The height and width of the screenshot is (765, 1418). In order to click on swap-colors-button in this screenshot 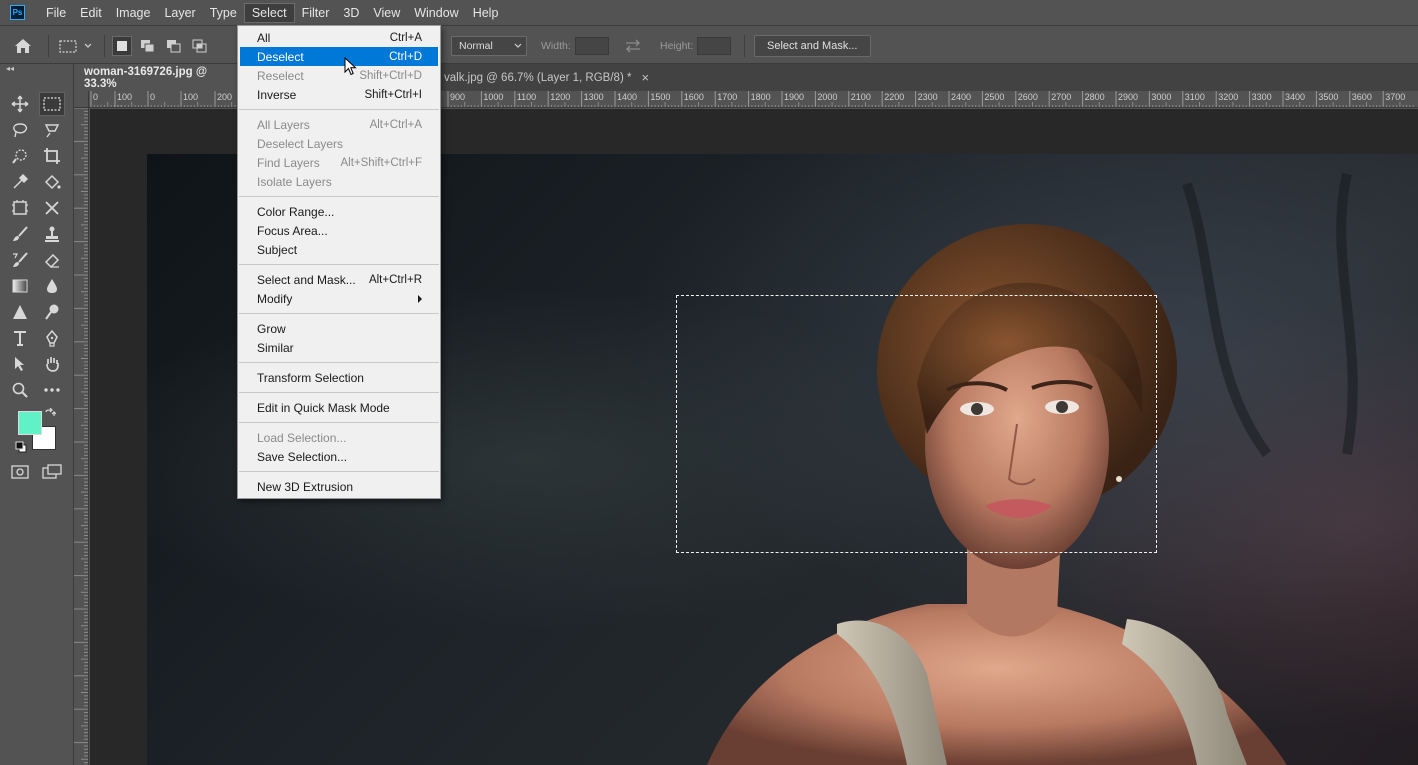, I will do `click(50, 414)`.